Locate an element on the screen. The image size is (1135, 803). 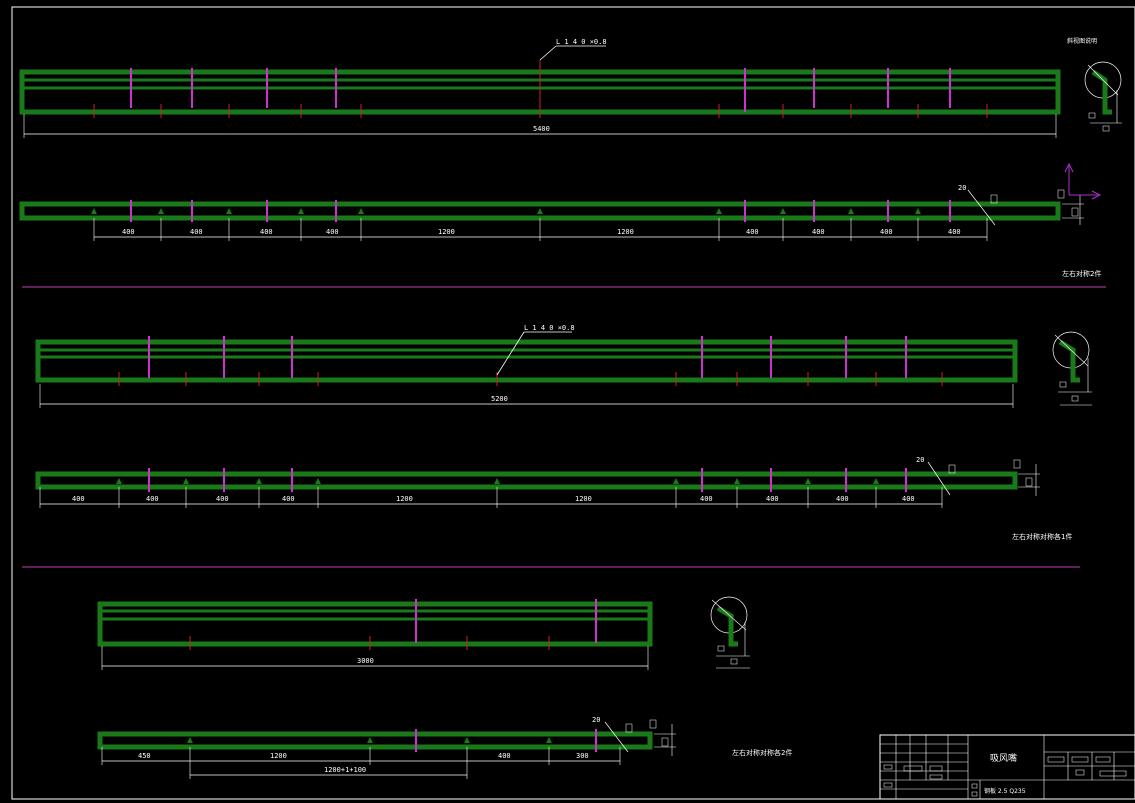
view-1-end-label: 20 is located at coordinates (962, 188).